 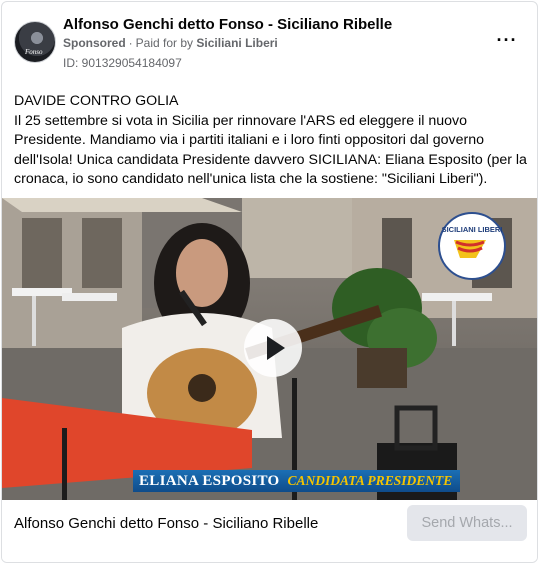 I want to click on page-avatar: Fonso, so click(x=35, y=42).